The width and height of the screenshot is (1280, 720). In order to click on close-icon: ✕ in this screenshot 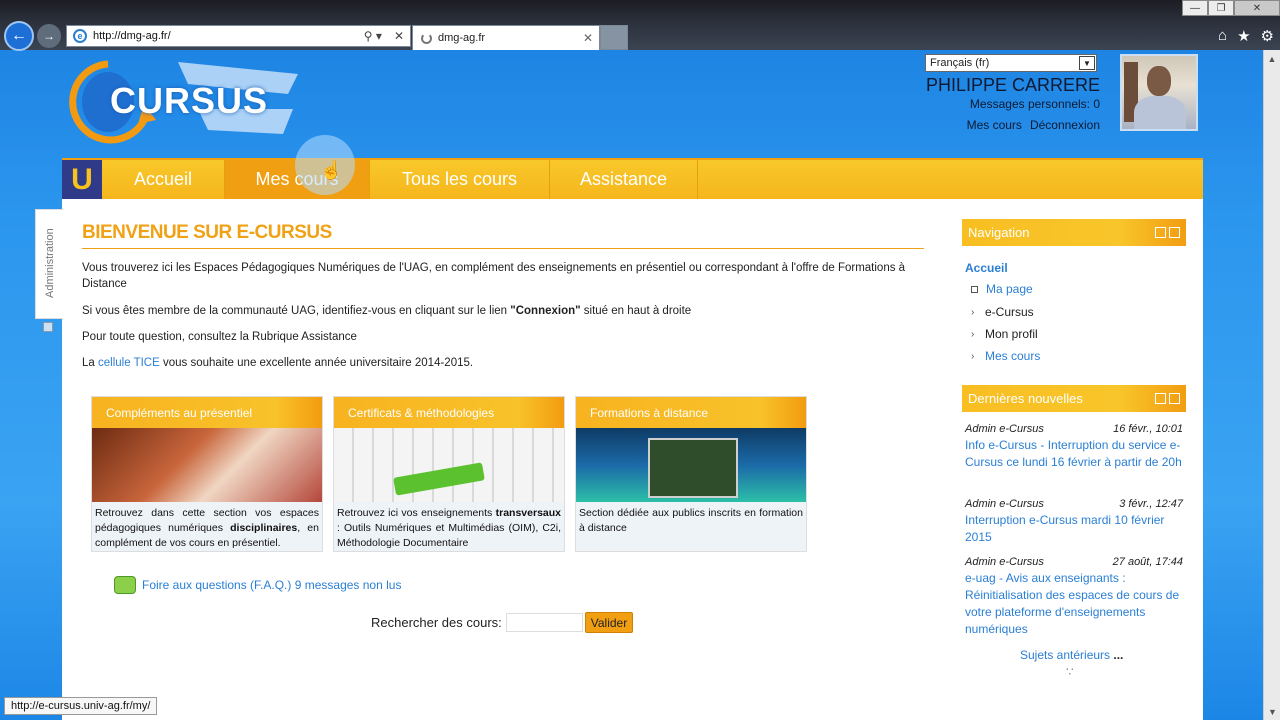, I will do `click(399, 36)`.